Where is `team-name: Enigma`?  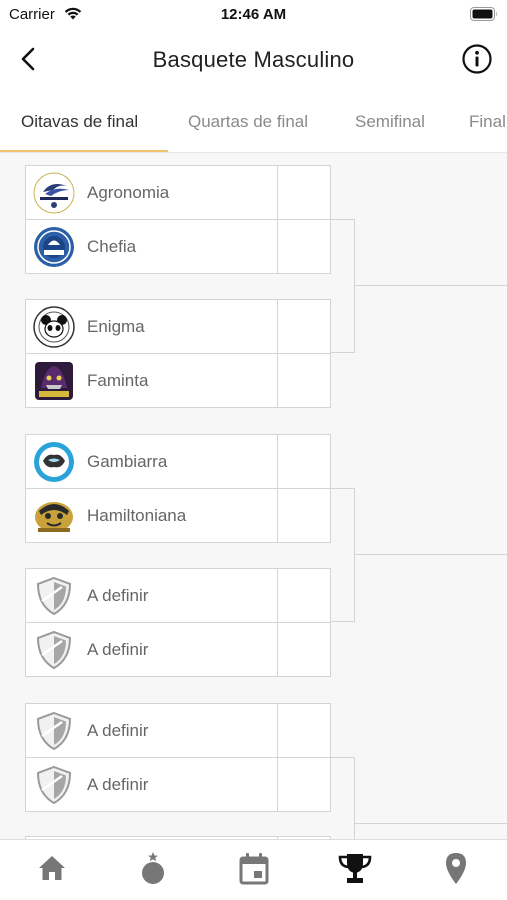
team-name: Enigma is located at coordinates (116, 326).